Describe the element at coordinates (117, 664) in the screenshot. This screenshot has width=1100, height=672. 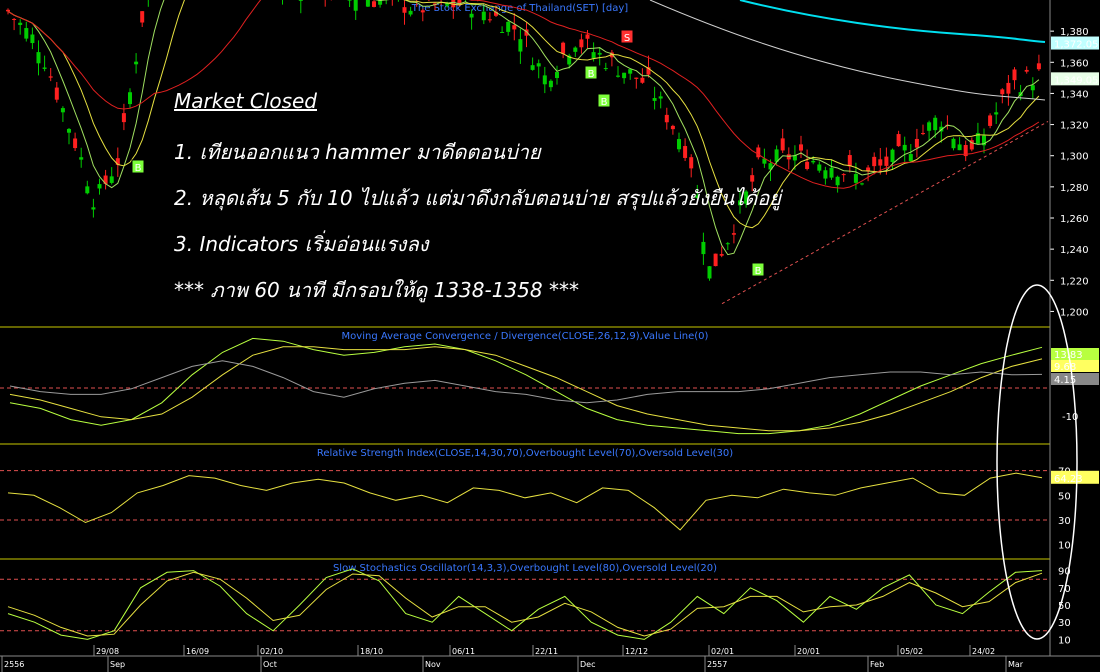
I see `x-axis-month-label: Sep` at that location.